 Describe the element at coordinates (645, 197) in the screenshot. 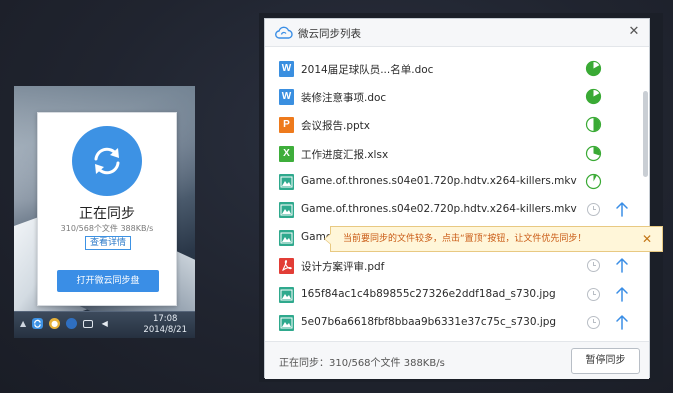

I see `list-scrollbar` at that location.